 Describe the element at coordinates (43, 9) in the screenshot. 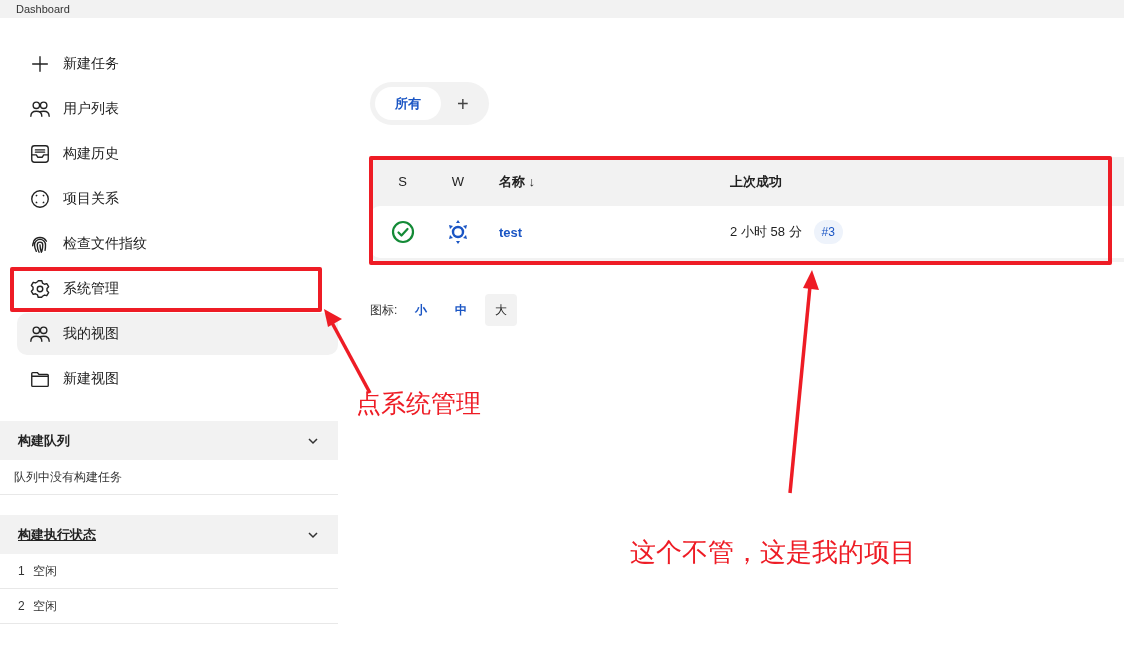

I see `breadcrumb-link: Dashboard` at that location.